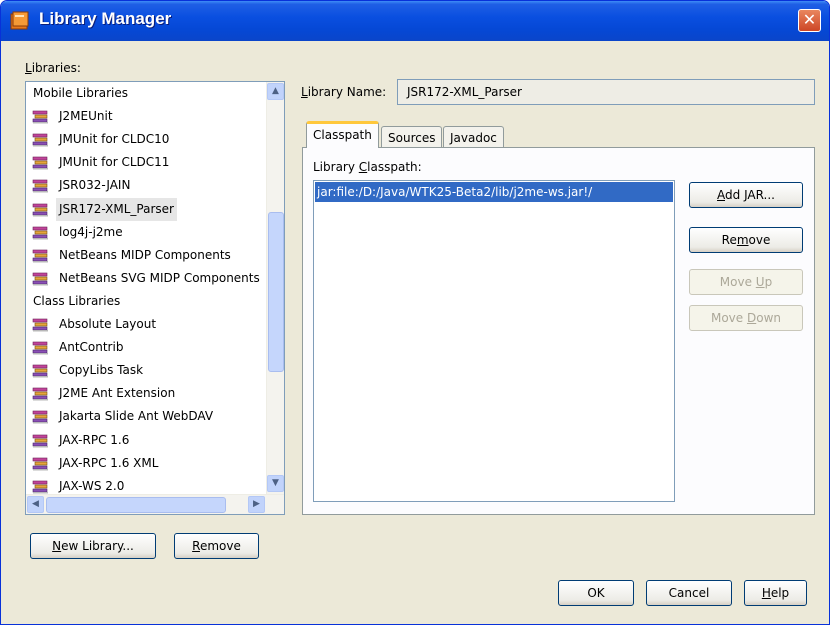  Describe the element at coordinates (91, 347) in the screenshot. I see `library-item-label: AntContrib` at that location.